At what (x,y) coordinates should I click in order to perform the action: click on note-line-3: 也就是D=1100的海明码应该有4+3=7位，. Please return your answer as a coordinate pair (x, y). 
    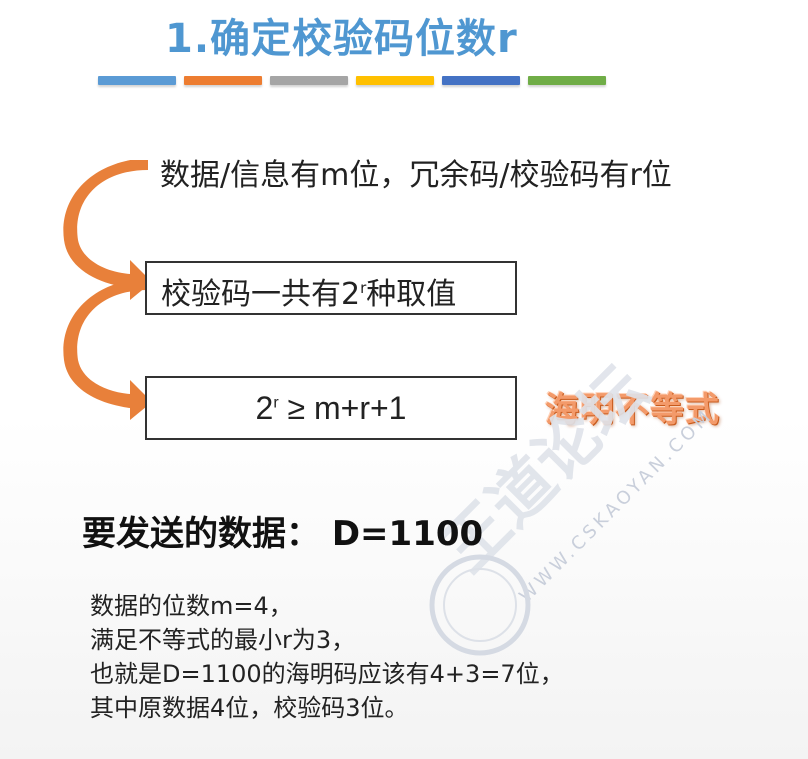
    Looking at the image, I should click on (327, 674).